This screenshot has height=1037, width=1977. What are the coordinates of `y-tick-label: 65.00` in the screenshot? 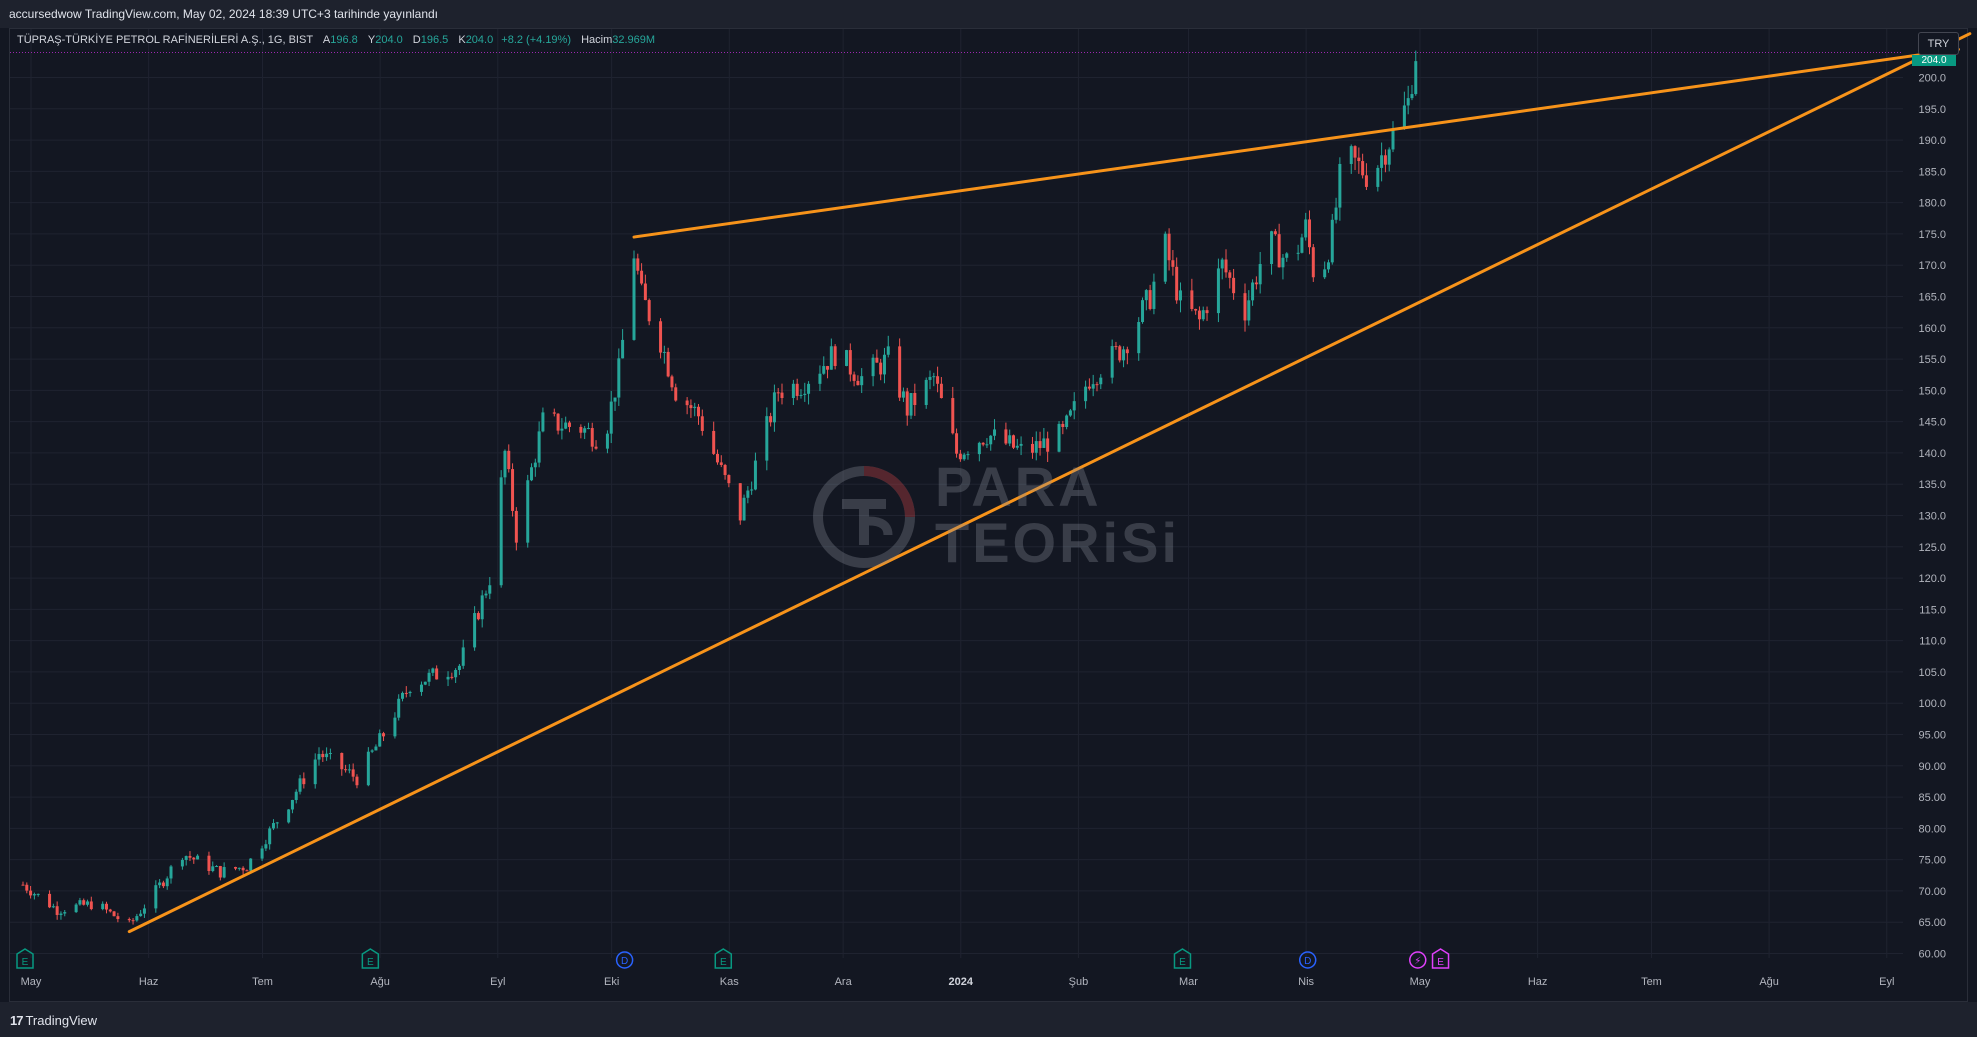 It's located at (1932, 923).